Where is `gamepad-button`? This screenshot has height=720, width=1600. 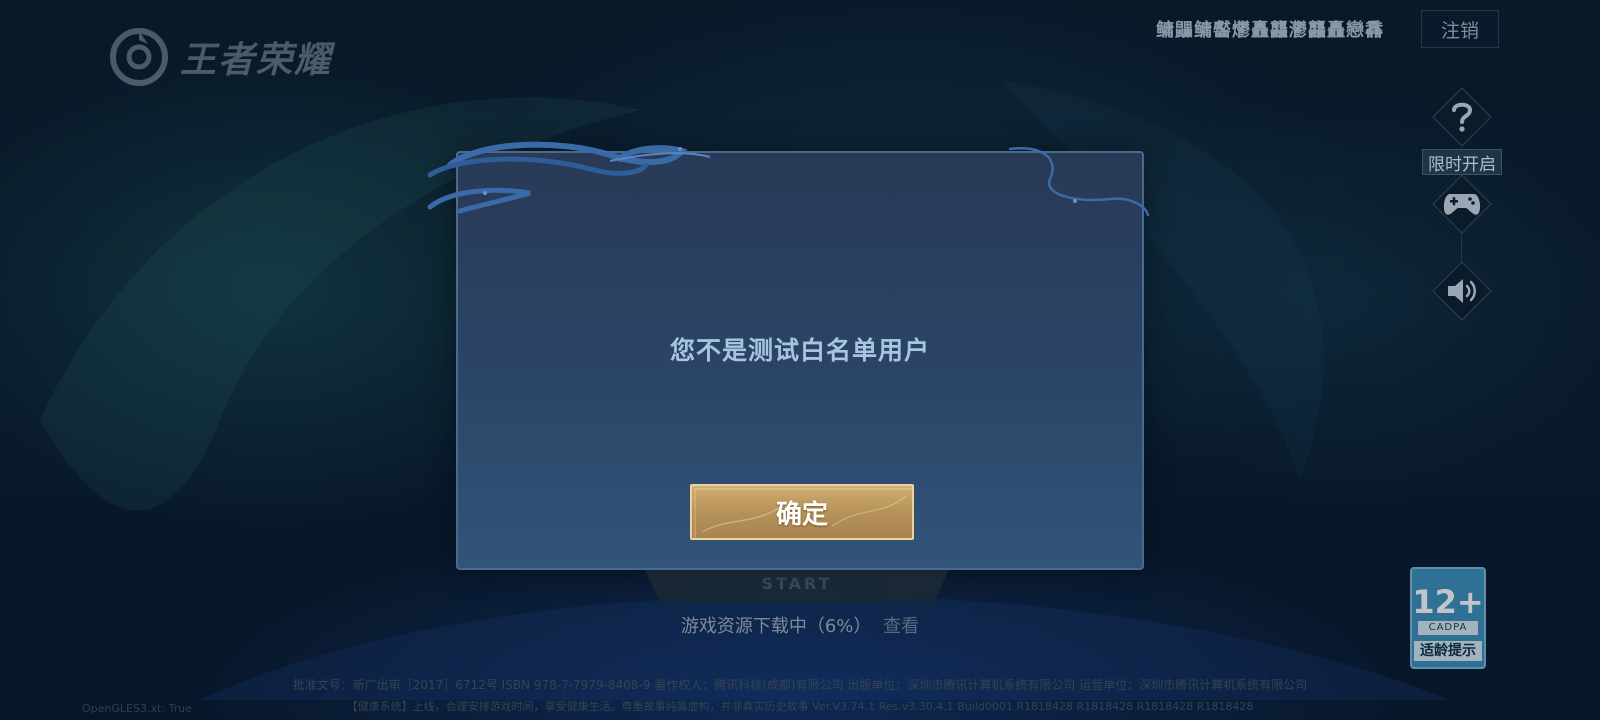
gamepad-button is located at coordinates (1462, 204).